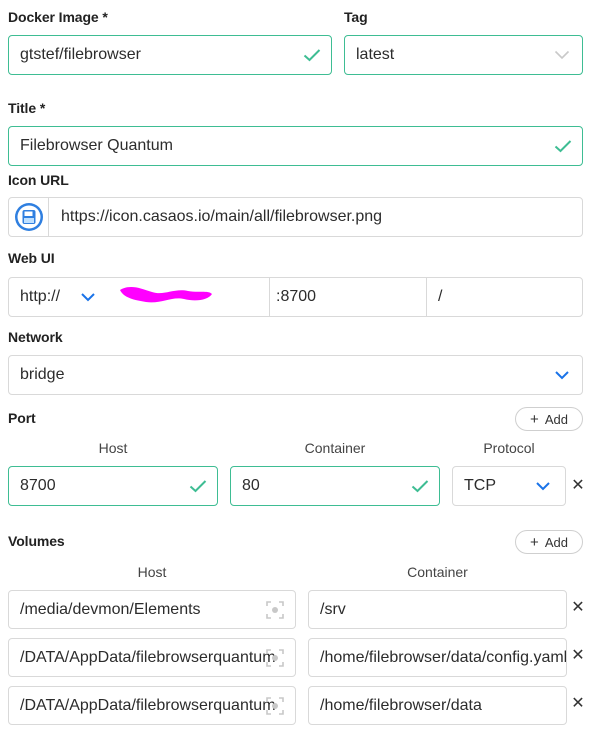 The height and width of the screenshot is (729, 598). What do you see at coordinates (463, 55) in the screenshot?
I see `tag-select: latest` at bounding box center [463, 55].